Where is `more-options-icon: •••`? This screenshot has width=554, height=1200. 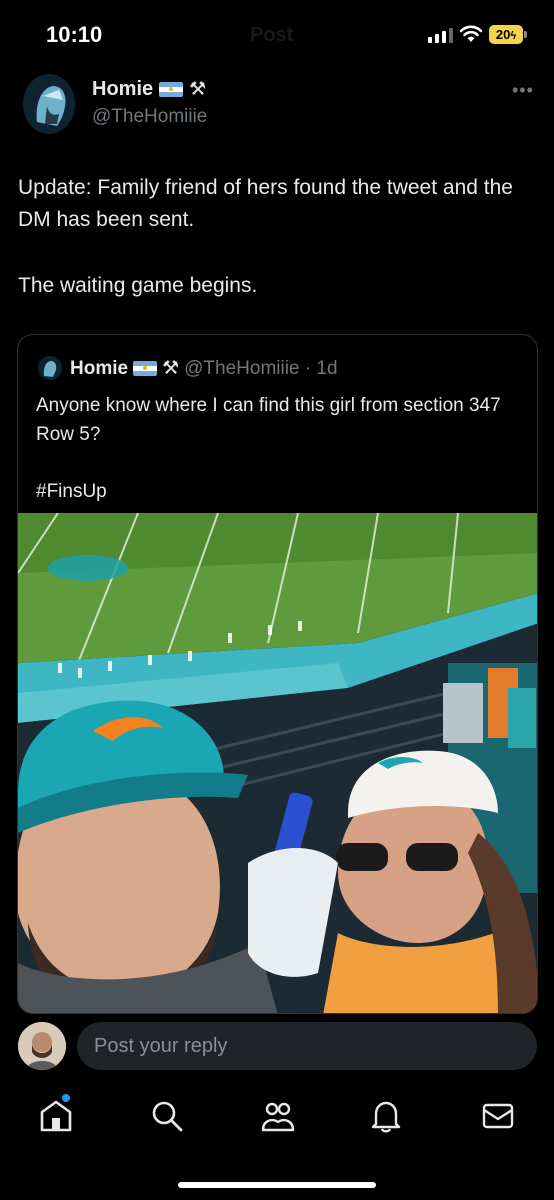
more-options-icon: ••• is located at coordinates (523, 90).